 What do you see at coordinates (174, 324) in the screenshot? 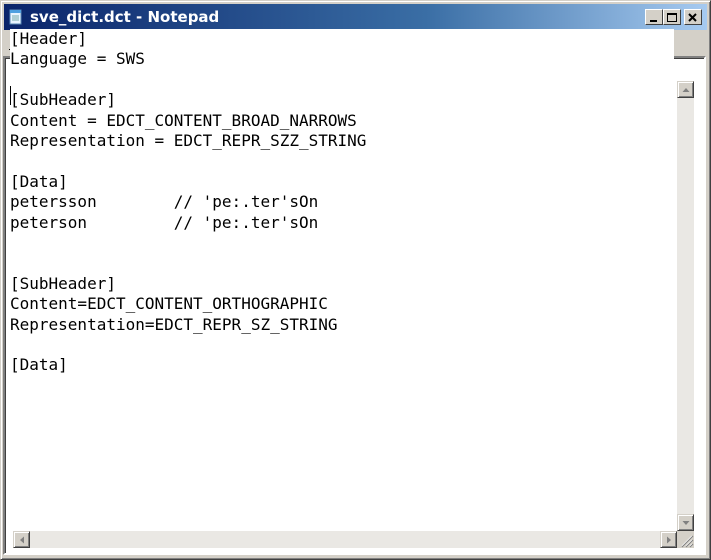
I see `text-line: Representation=EDCT_REPR_SZ_STRING` at bounding box center [174, 324].